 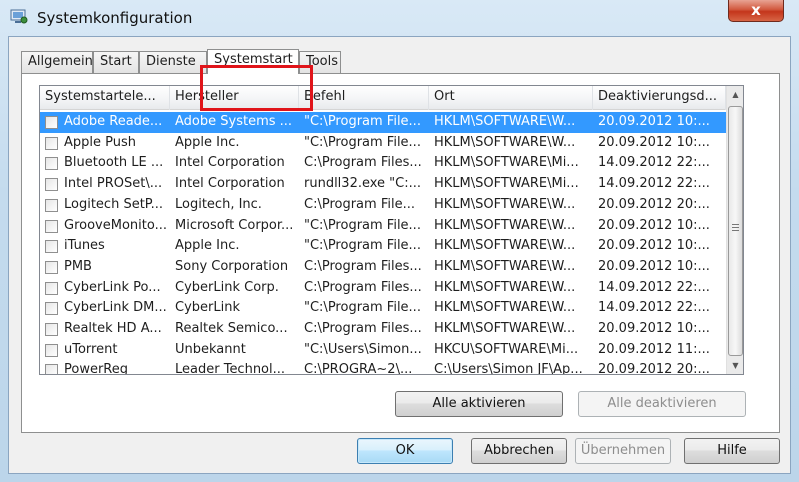 What do you see at coordinates (364, 98) in the screenshot?
I see `column-header-command: Befehl` at bounding box center [364, 98].